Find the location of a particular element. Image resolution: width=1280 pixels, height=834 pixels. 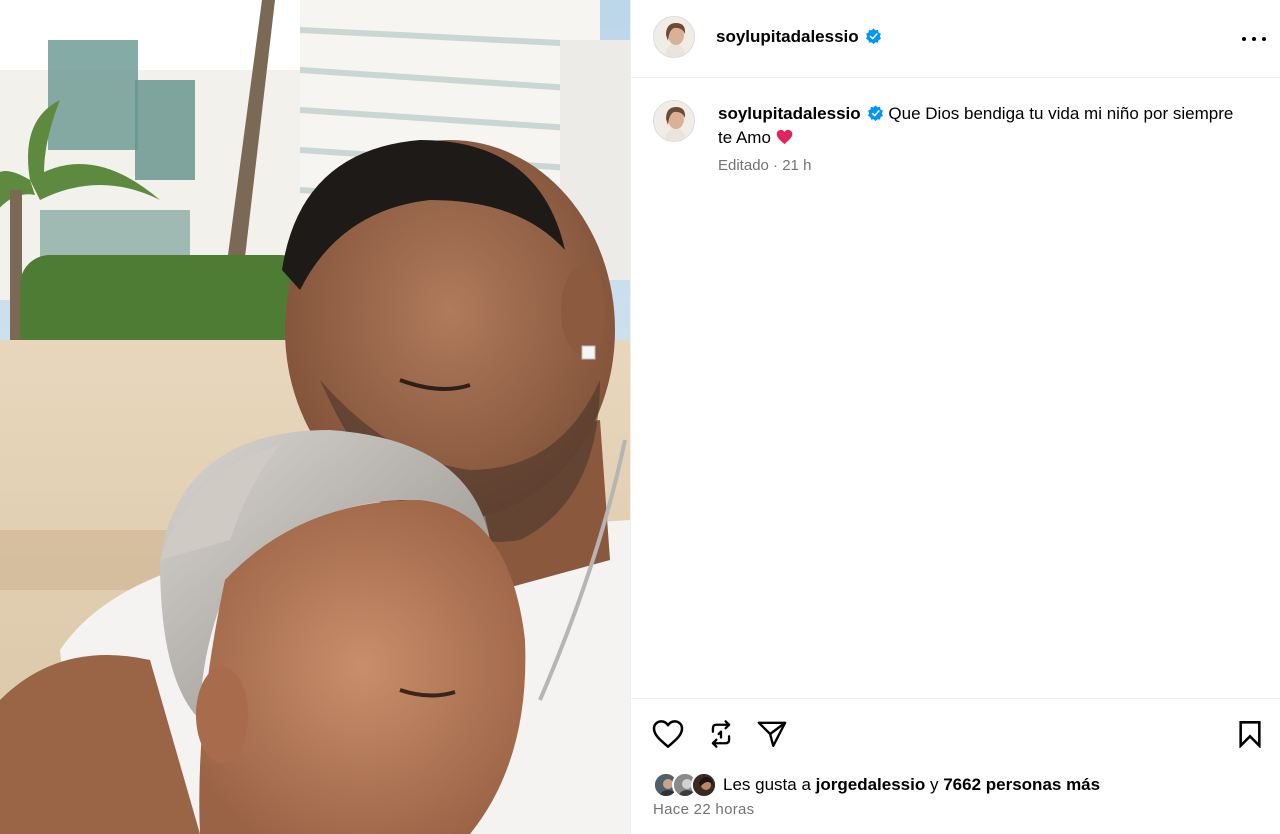

first-liker-username: jorgedalessio is located at coordinates (871, 785).